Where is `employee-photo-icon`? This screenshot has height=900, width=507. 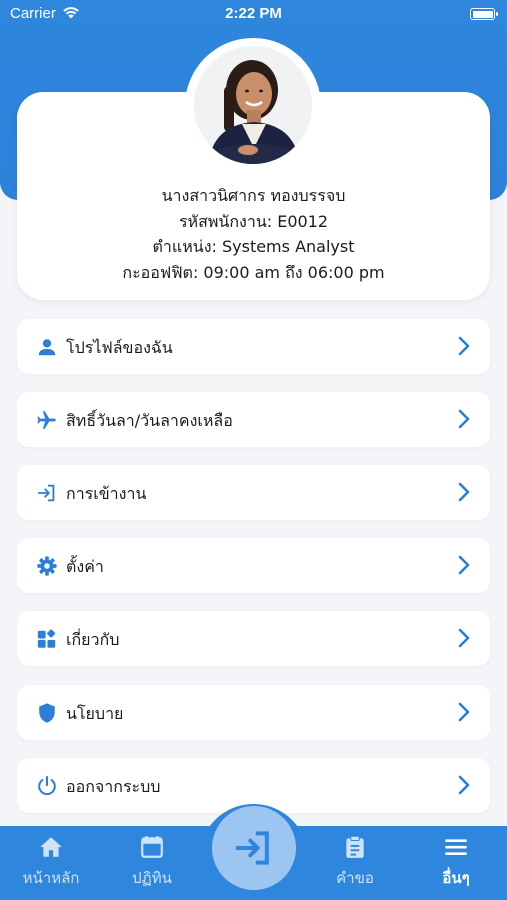 employee-photo-icon is located at coordinates (253, 105).